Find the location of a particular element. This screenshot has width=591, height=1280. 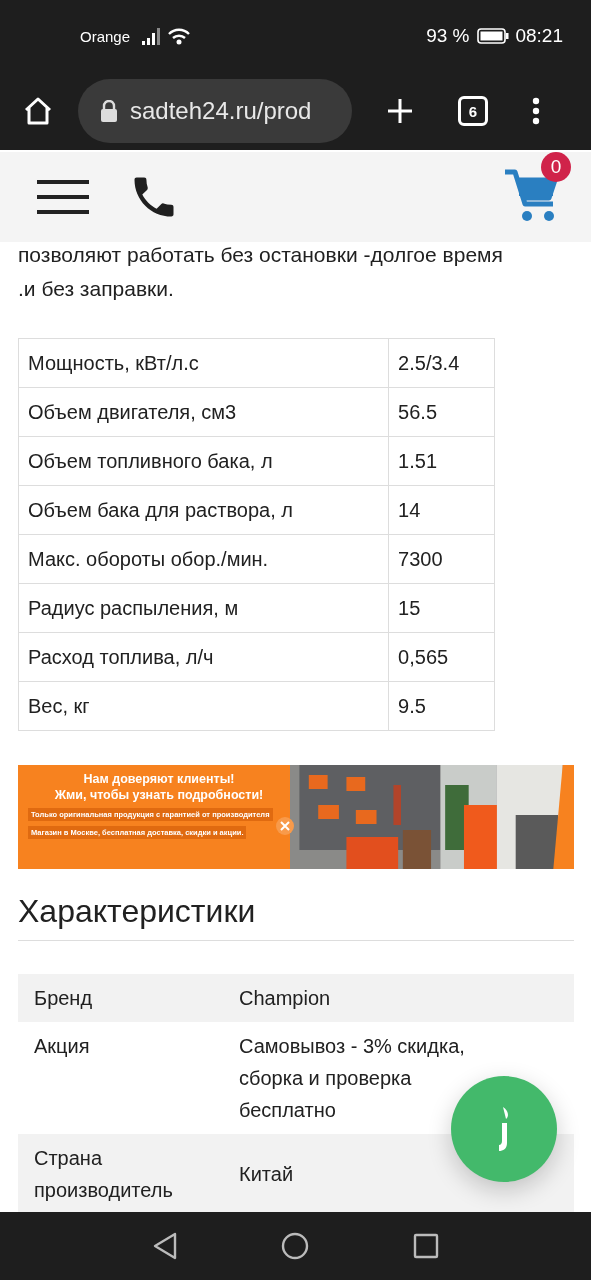

lock-icon is located at coordinates (109, 111).